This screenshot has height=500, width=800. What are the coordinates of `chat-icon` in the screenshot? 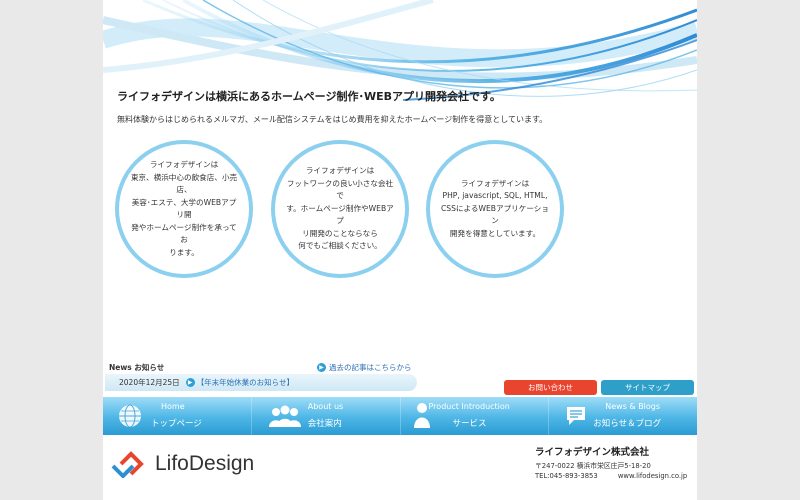 It's located at (576, 416).